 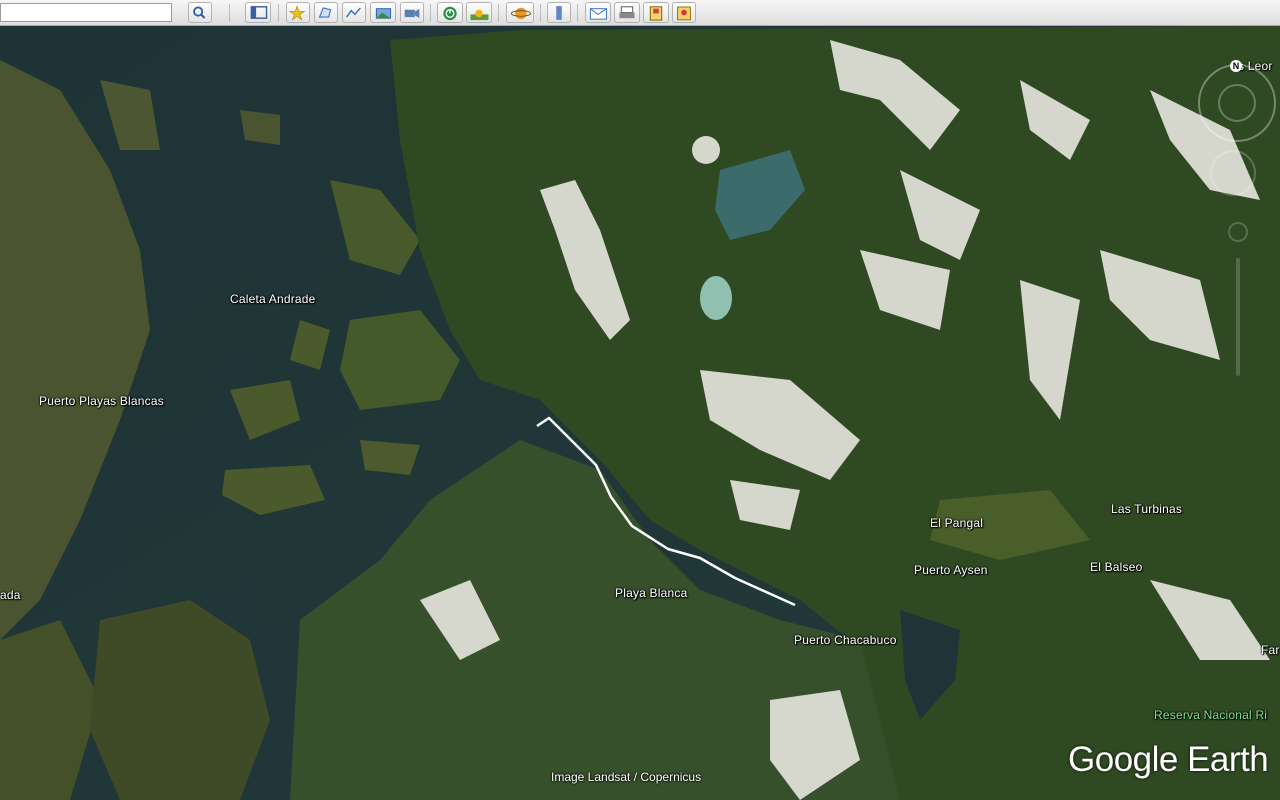 I want to click on north-indicator: N, so click(x=1236, y=66).